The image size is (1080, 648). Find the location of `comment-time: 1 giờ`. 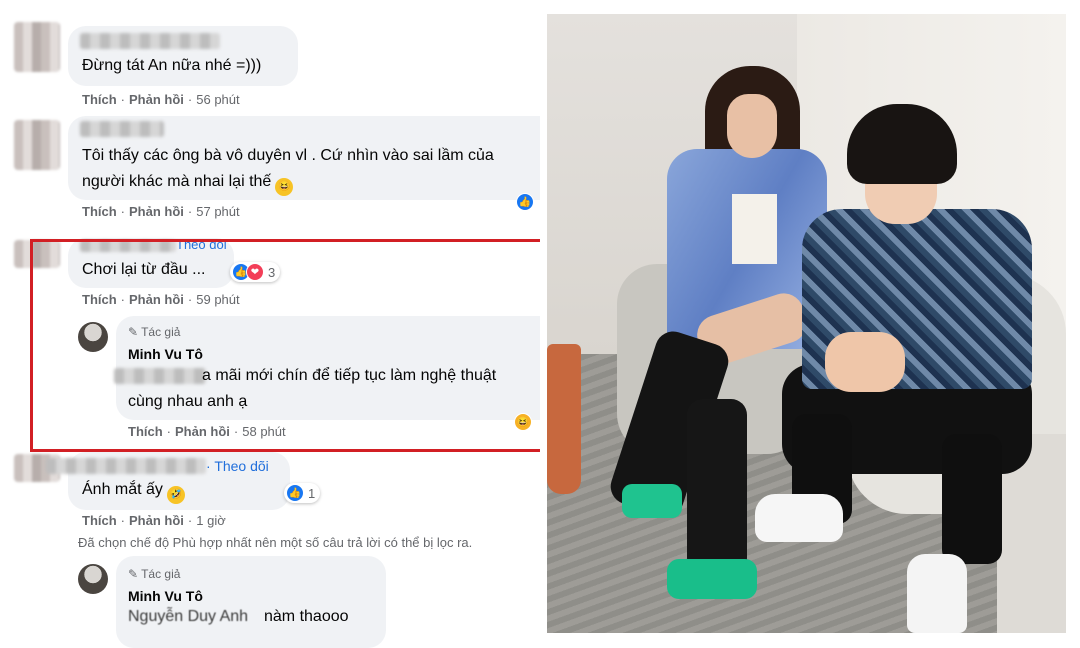

comment-time: 1 giờ is located at coordinates (211, 520).